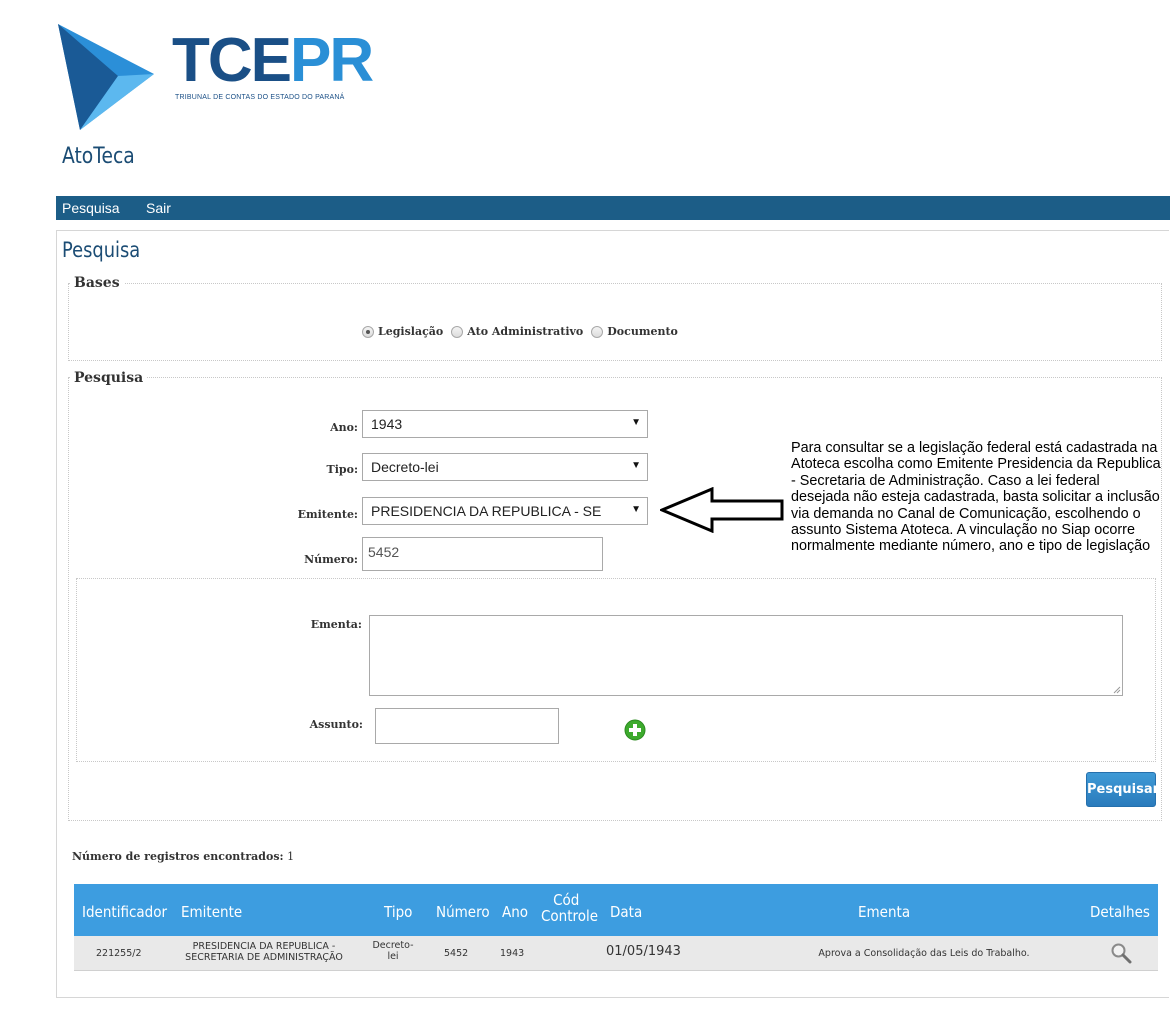  Describe the element at coordinates (101, 250) in the screenshot. I see `page-title: Pesquisa` at that location.